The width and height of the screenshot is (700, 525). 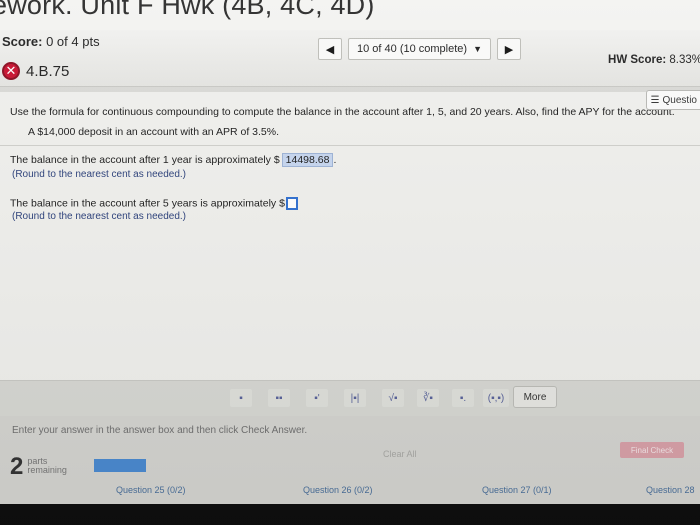 What do you see at coordinates (99, 174) in the screenshot?
I see `hint-1: (Round to the nearest cent as needed.)` at bounding box center [99, 174].